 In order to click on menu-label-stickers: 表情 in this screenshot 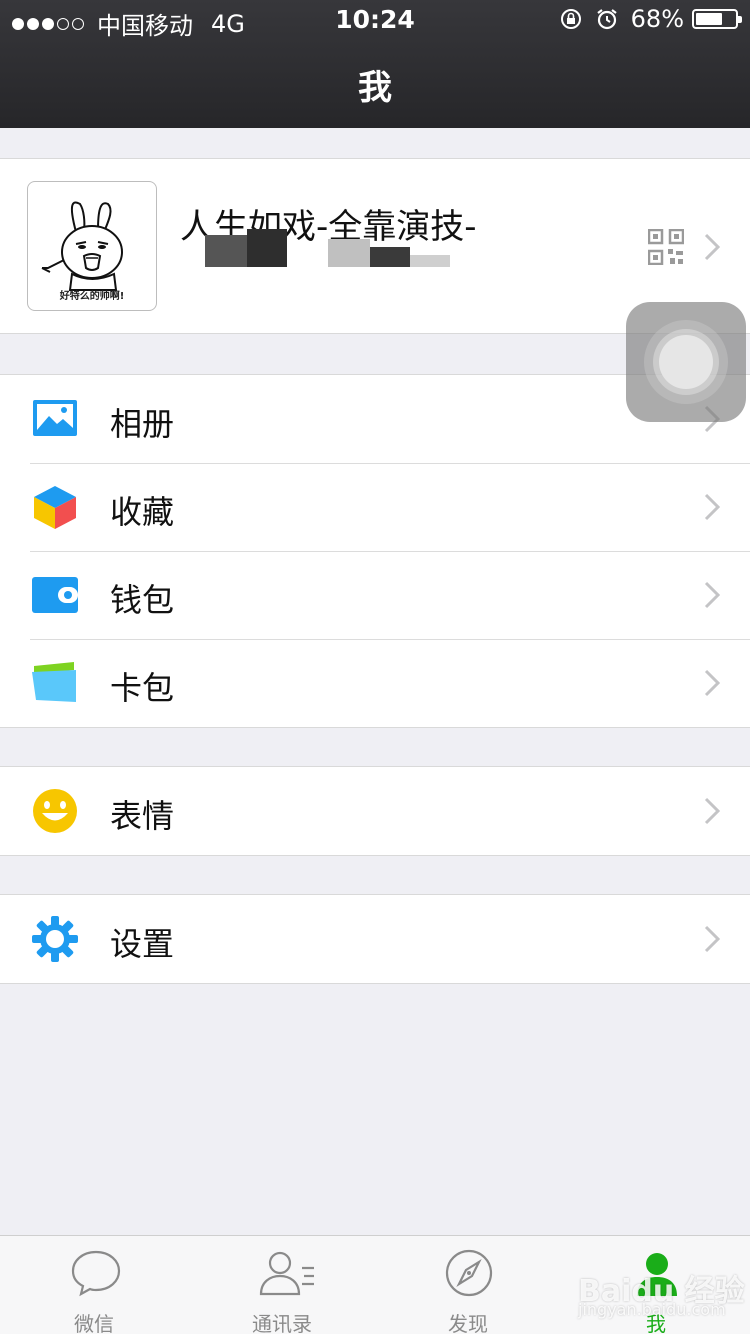, I will do `click(142, 816)`.